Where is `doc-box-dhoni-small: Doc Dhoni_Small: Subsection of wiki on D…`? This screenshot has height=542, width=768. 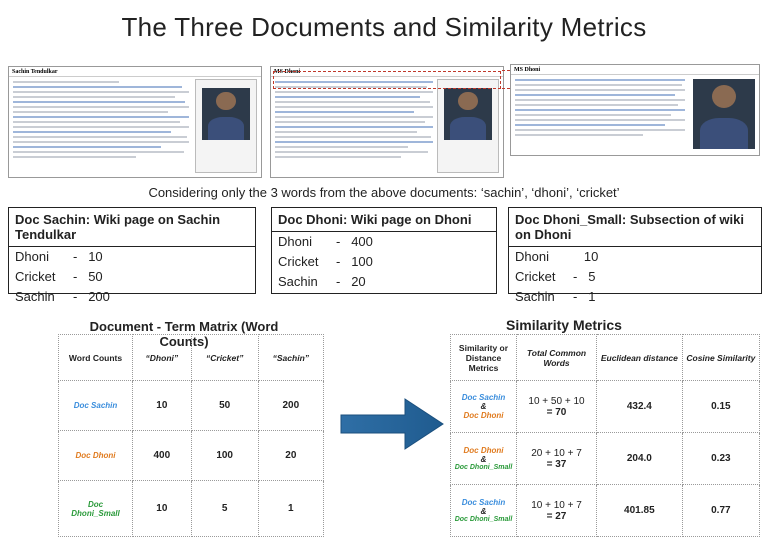
doc-box-dhoni-small: Doc Dhoni_Small: Subsection of wiki on D… is located at coordinates (635, 255).